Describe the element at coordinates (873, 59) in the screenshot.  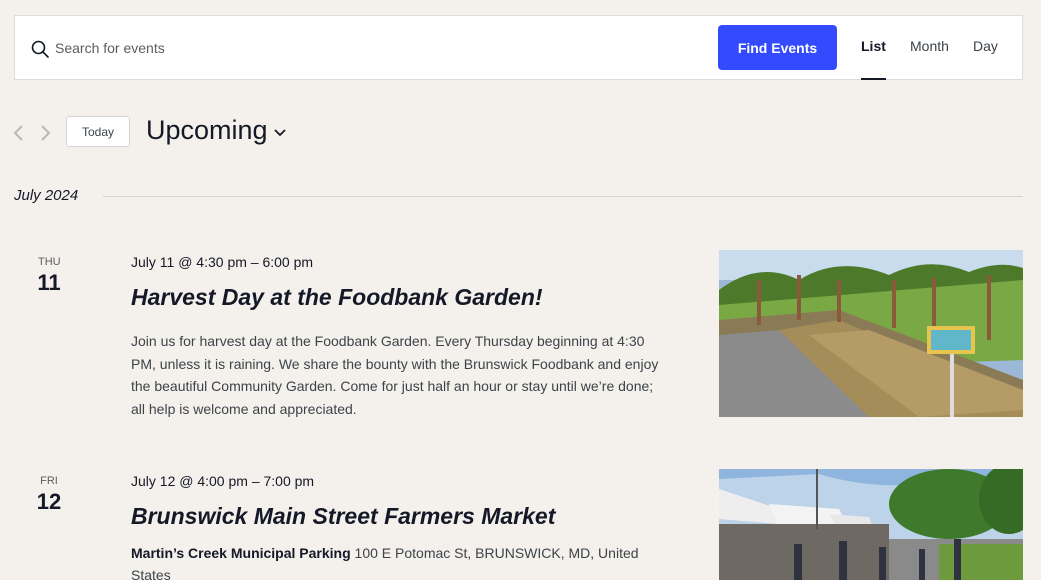
I see `tab-list: List` at that location.